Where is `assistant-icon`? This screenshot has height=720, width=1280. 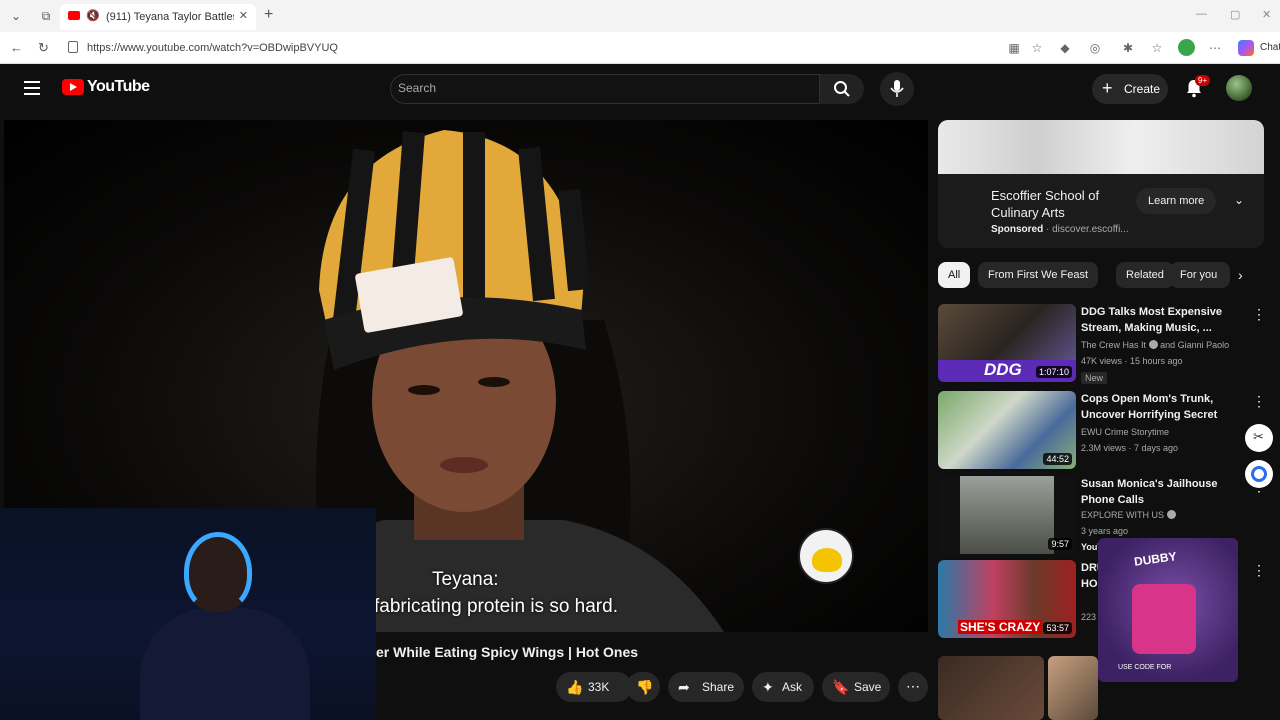 assistant-icon is located at coordinates (1259, 474).